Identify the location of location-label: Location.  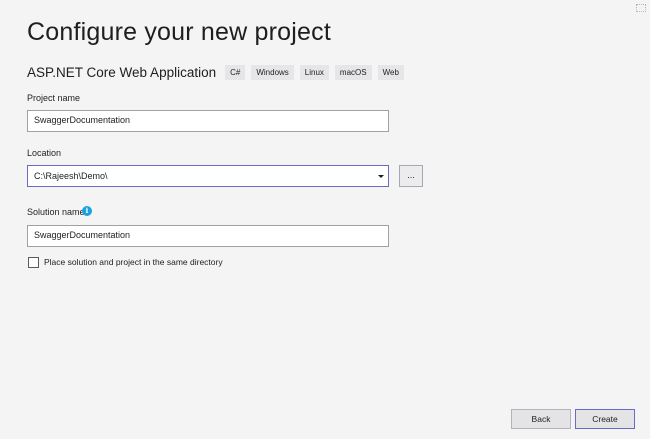
(44, 153).